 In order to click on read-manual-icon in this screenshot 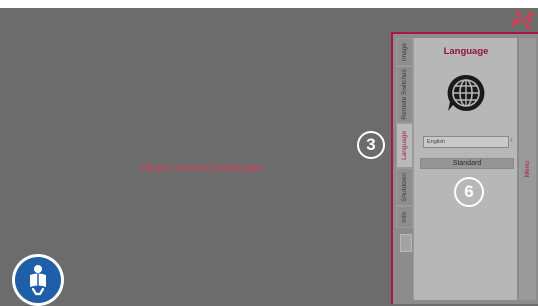, I will do `click(38, 280)`.